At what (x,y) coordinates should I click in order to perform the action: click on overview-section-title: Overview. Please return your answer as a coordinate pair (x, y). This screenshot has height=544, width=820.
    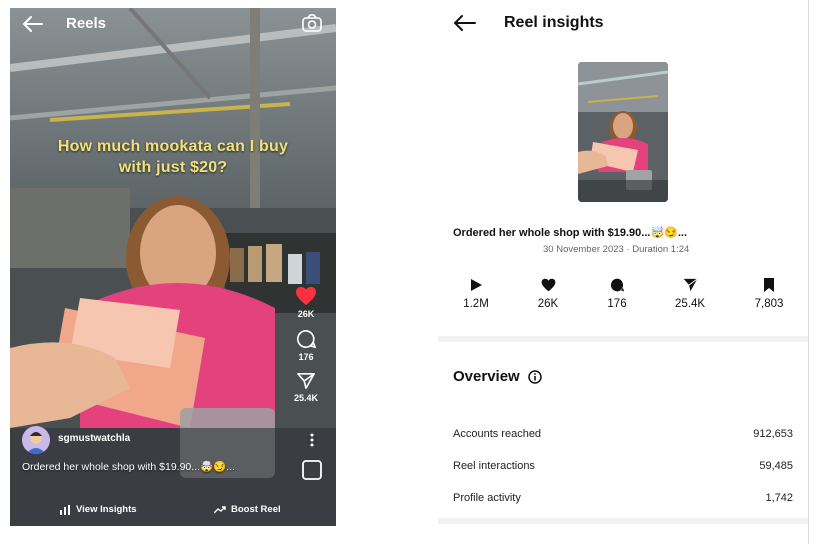
    Looking at the image, I should click on (497, 376).